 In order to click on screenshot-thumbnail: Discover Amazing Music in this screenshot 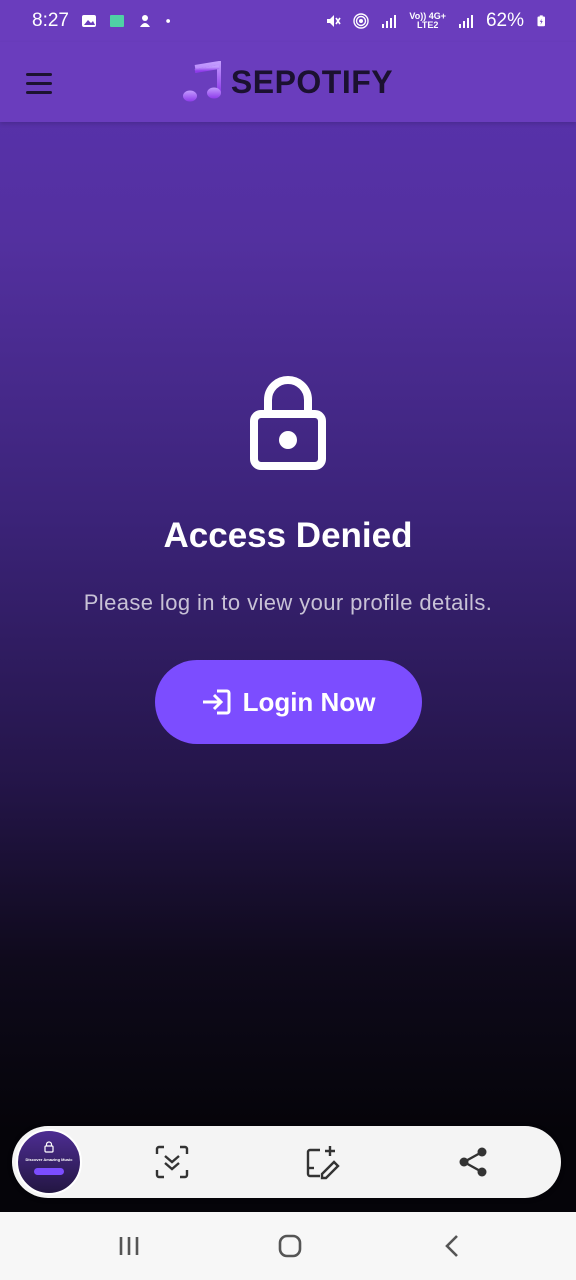, I will do `click(49, 1162)`.